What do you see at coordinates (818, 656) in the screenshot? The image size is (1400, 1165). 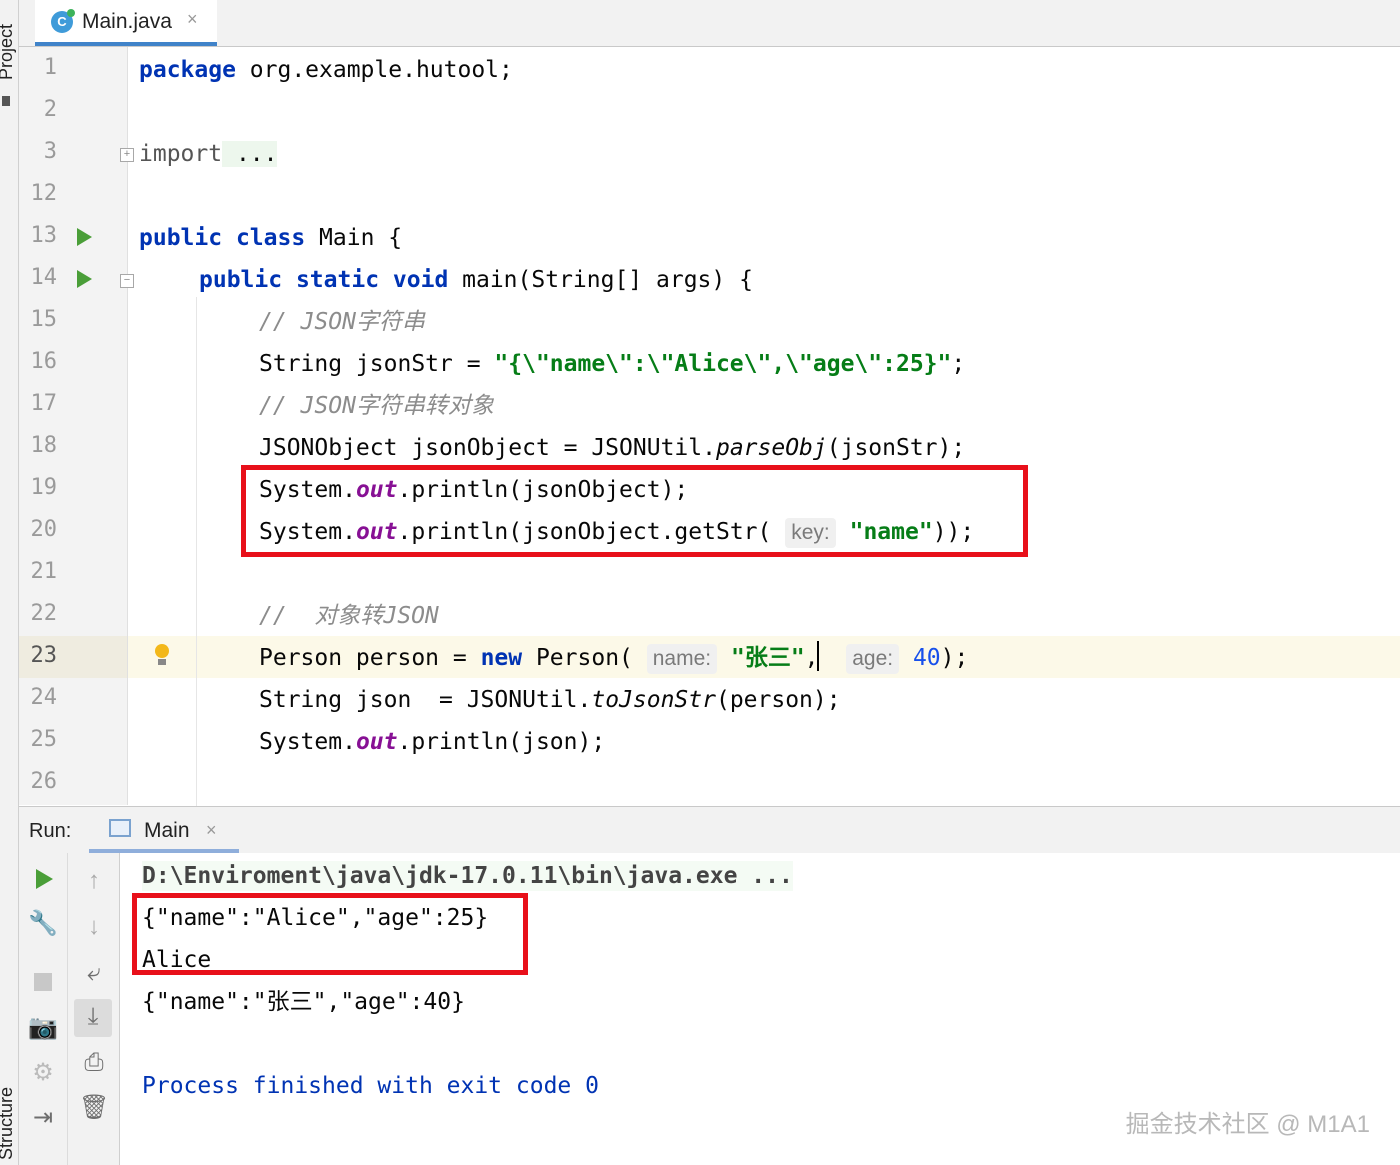 I see `text-caret` at bounding box center [818, 656].